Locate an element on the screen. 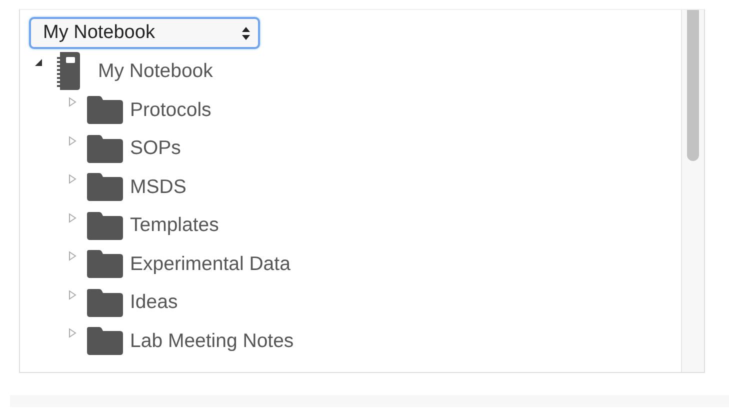 The image size is (729, 412). tree-item: Templates is located at coordinates (174, 226).